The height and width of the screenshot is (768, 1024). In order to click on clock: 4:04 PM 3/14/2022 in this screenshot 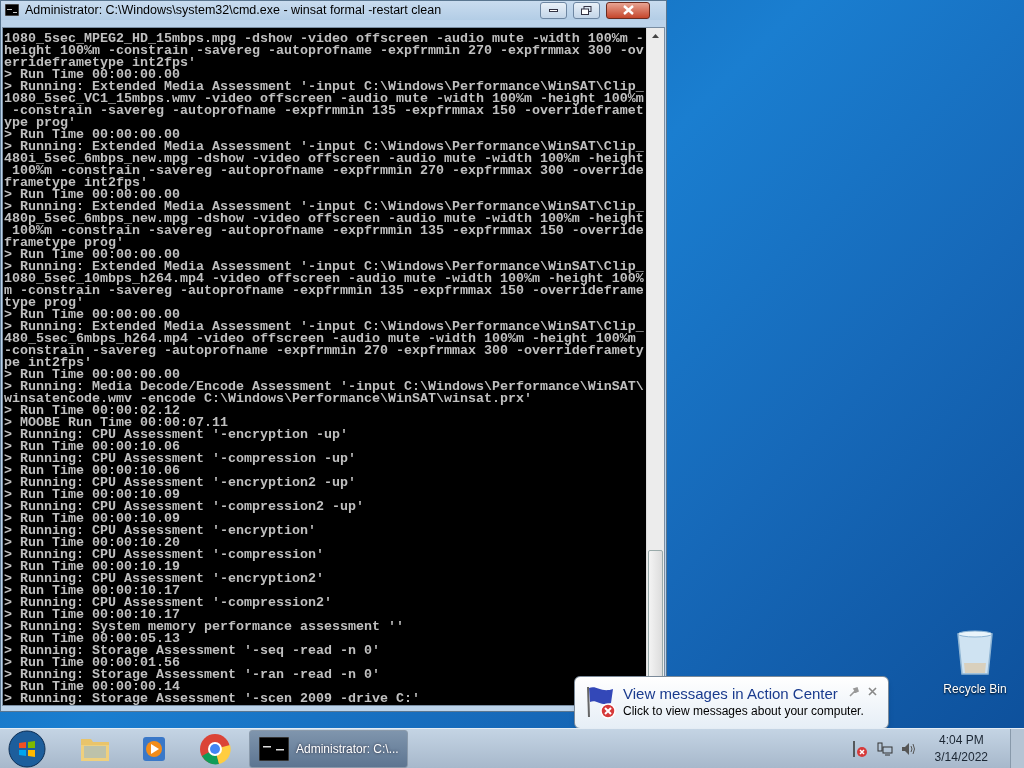, I will do `click(961, 748)`.